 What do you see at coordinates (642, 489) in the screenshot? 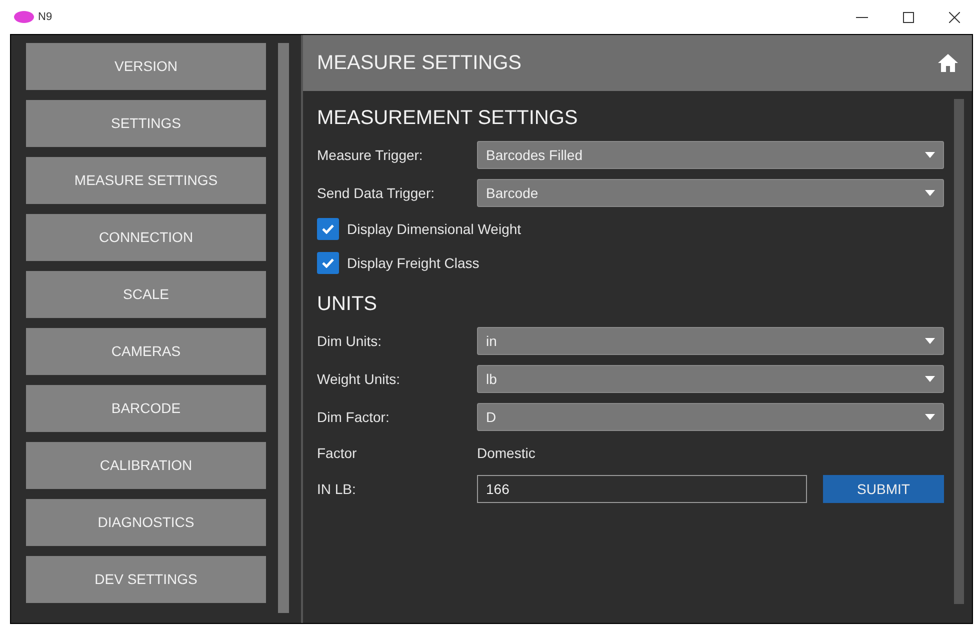
I see `input-field: 166` at bounding box center [642, 489].